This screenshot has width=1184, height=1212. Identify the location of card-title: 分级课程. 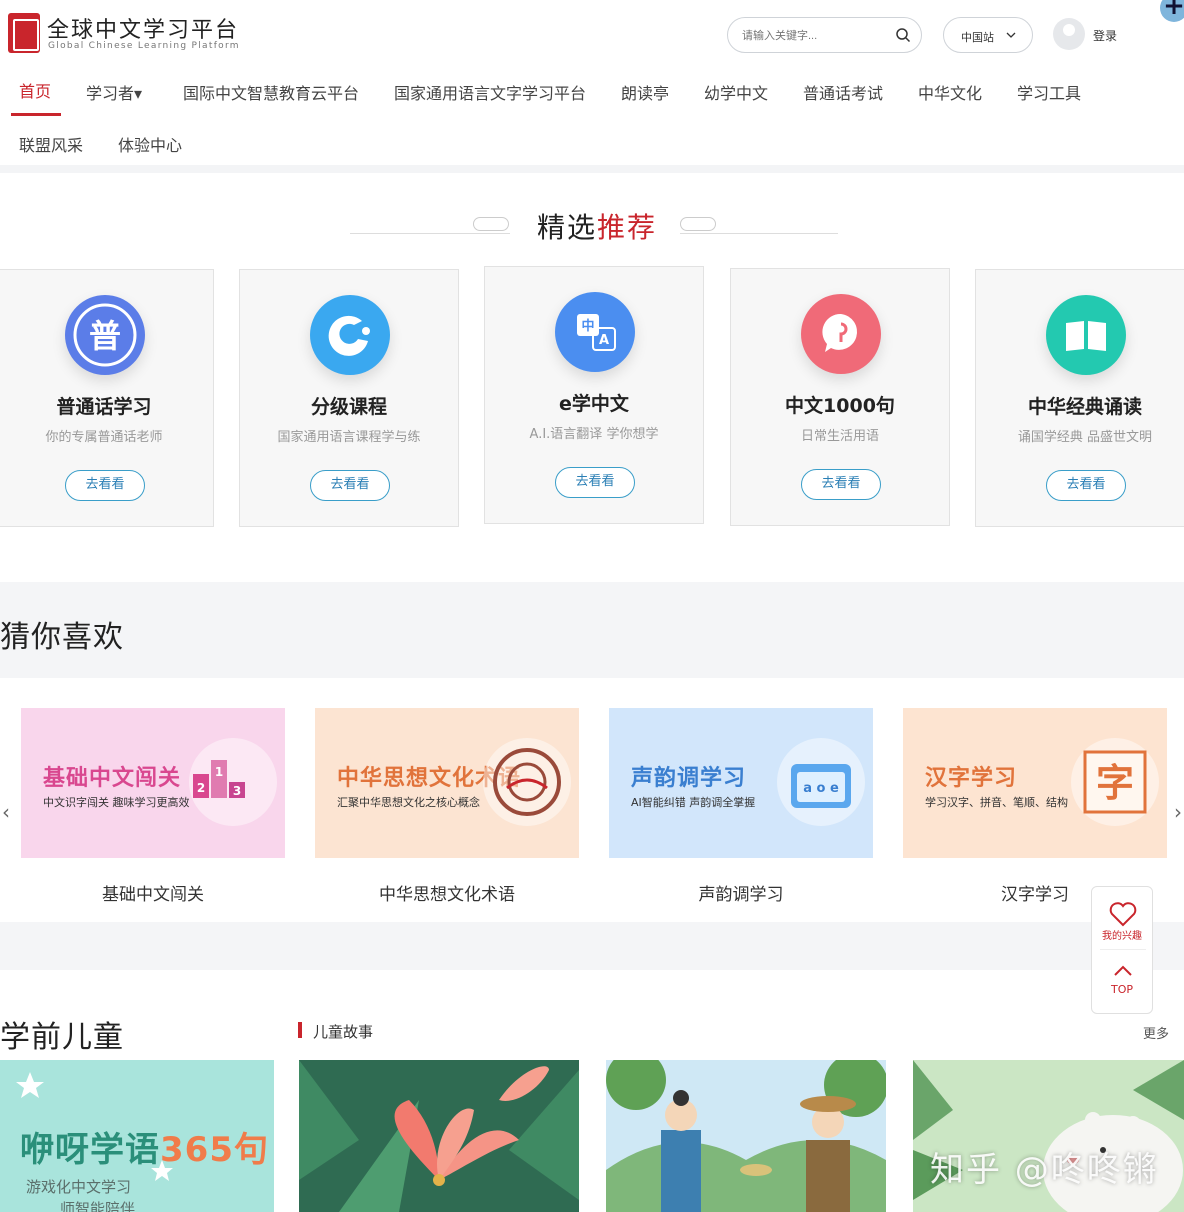
(348, 407).